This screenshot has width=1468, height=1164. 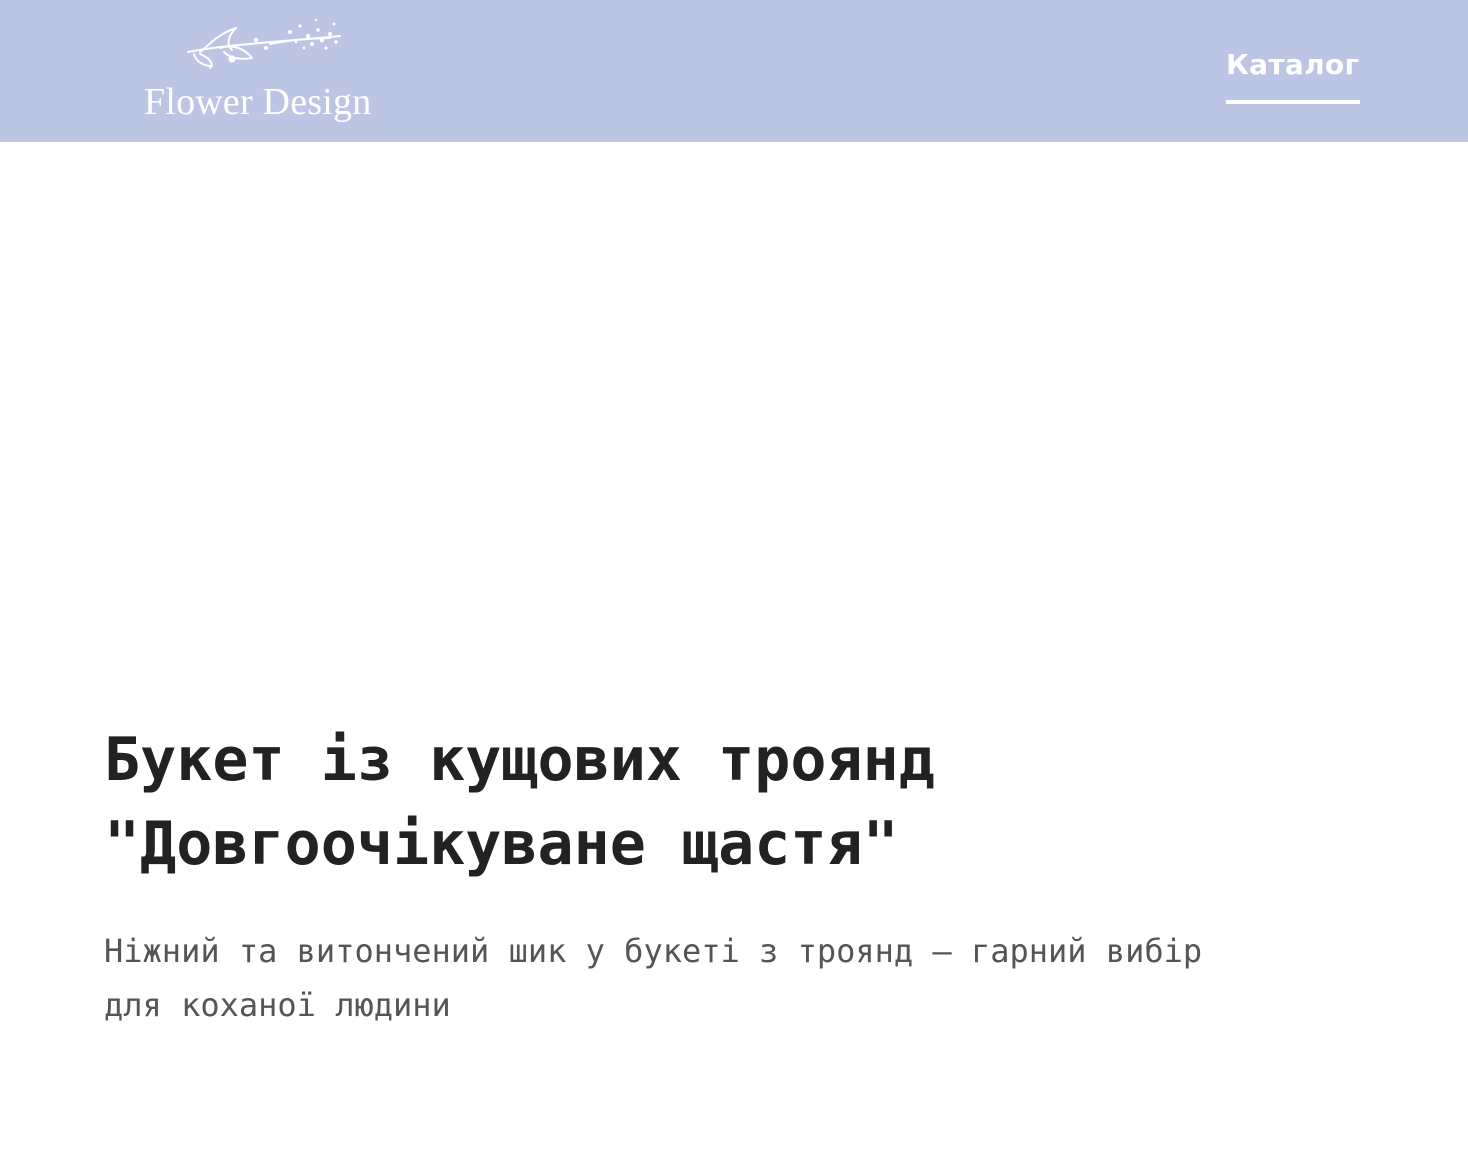 I want to click on nav-catalog-link: Каталог, so click(x=1293, y=64).